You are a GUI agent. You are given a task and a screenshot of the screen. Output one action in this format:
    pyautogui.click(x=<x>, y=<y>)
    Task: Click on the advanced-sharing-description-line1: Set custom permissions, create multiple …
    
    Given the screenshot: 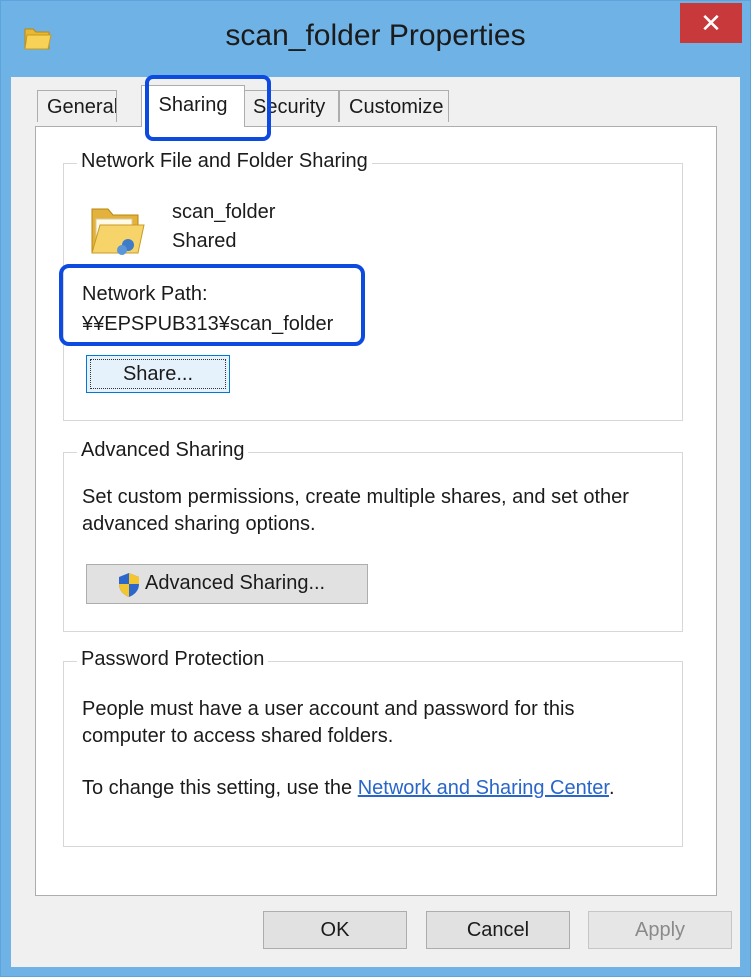 What is the action you would take?
    pyautogui.click(x=355, y=497)
    